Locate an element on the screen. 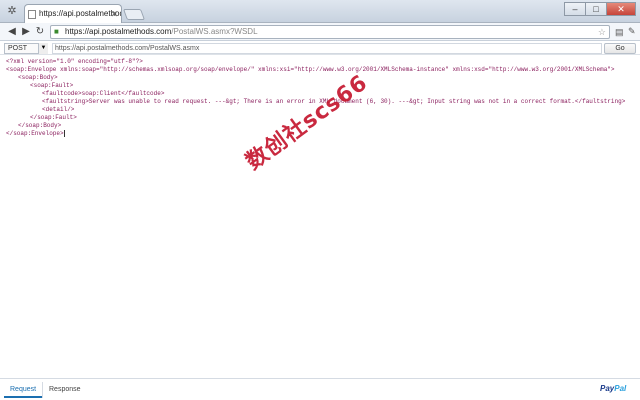 The width and height of the screenshot is (640, 400). close-tab-icon: ✕ is located at coordinates (114, 14).